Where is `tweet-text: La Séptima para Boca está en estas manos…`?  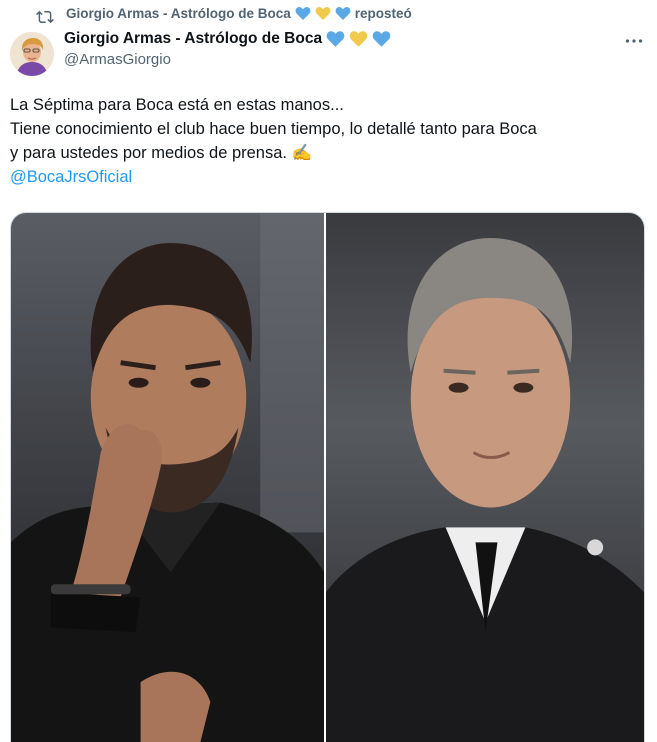 tweet-text: La Séptima para Boca está en estas manos… is located at coordinates (330, 141).